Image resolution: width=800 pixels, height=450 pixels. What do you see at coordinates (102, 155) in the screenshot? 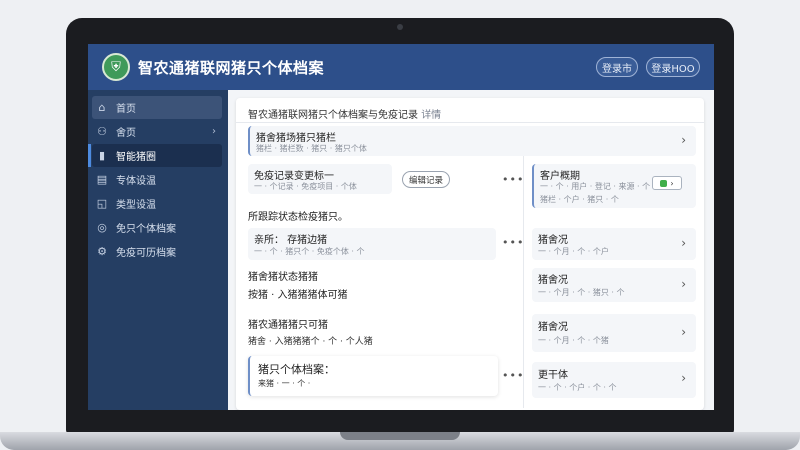
I see `chart-bars-icon: ▮` at bounding box center [102, 155].